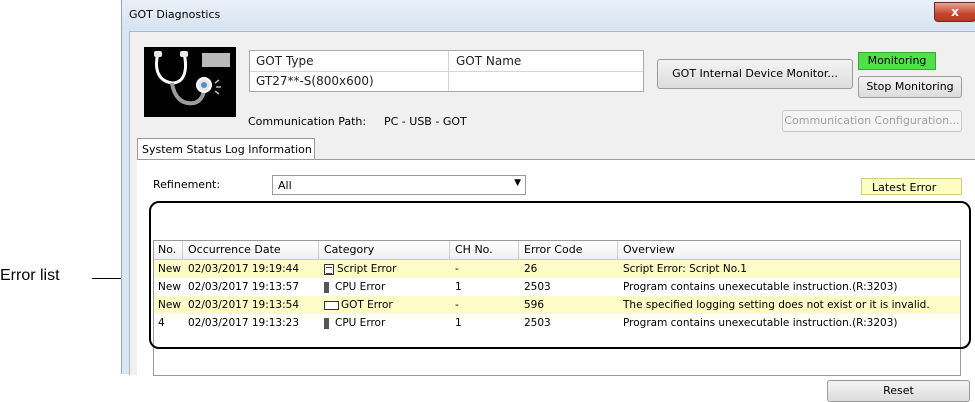 This screenshot has height=402, width=975. What do you see at coordinates (517, 183) in the screenshot?
I see `chevron-down-icon: ▼` at bounding box center [517, 183].